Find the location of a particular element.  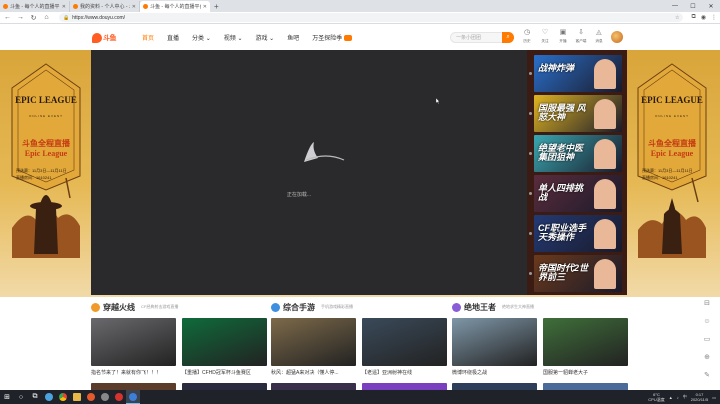

promo-item: 单人四排挑战 is located at coordinates (578, 193).